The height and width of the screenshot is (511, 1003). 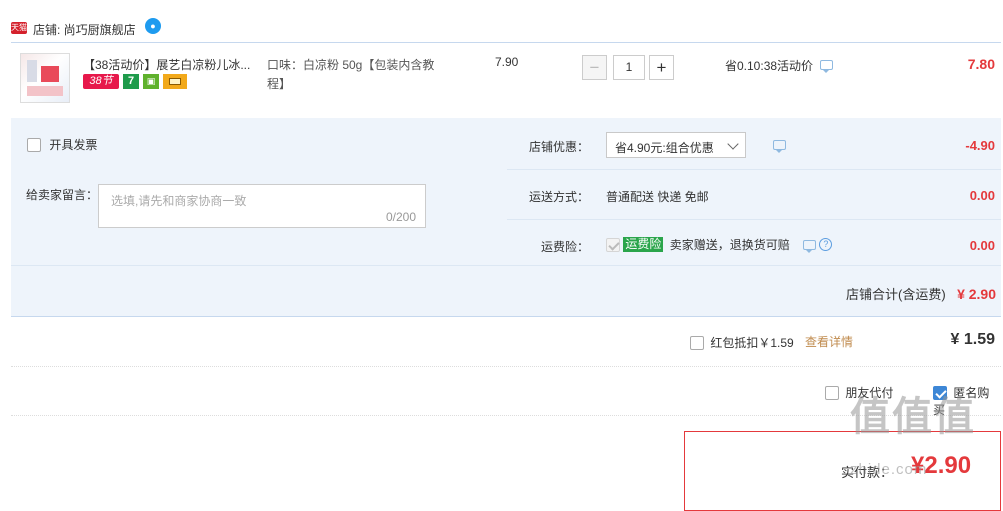 I want to click on help-icon: ?, so click(x=826, y=244).